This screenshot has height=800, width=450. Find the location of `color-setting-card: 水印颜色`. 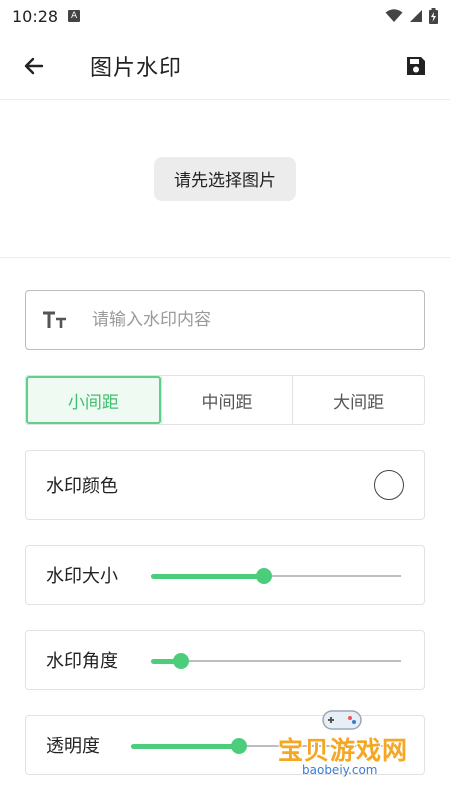

color-setting-card: 水印颜色 is located at coordinates (225, 485).